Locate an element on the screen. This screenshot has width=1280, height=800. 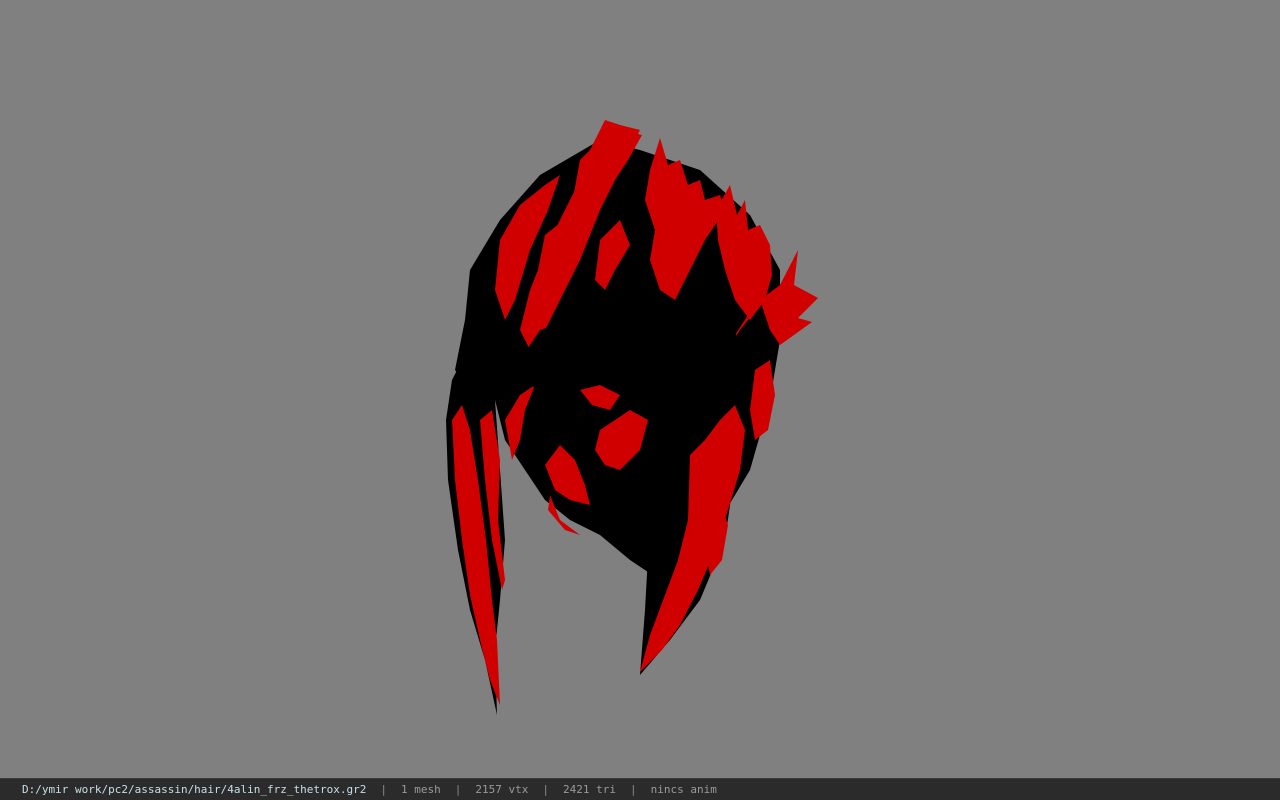
mesh-count: 1 mesh is located at coordinates (421, 789).